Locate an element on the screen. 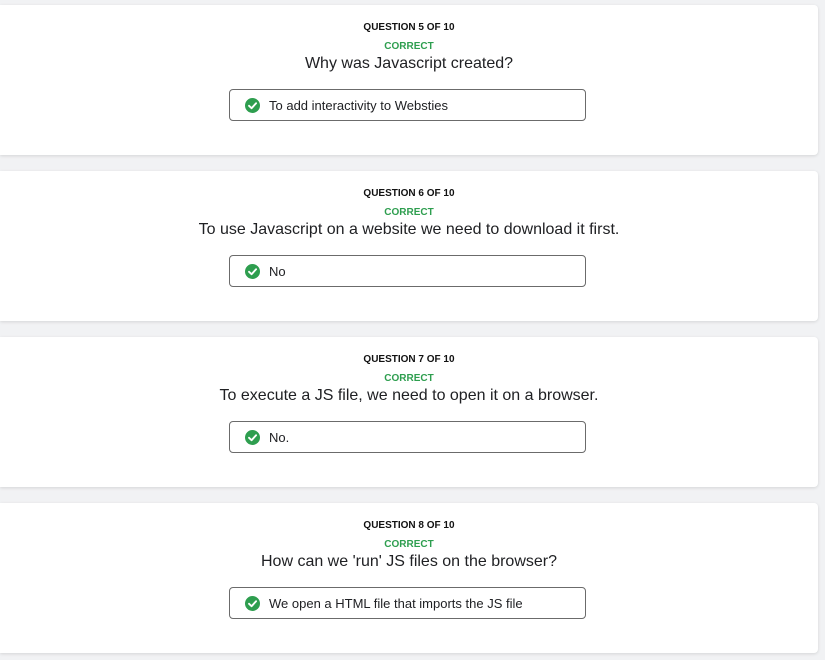 This screenshot has height=660, width=825. answer-option: To add interactivity to Websties is located at coordinates (407, 105).